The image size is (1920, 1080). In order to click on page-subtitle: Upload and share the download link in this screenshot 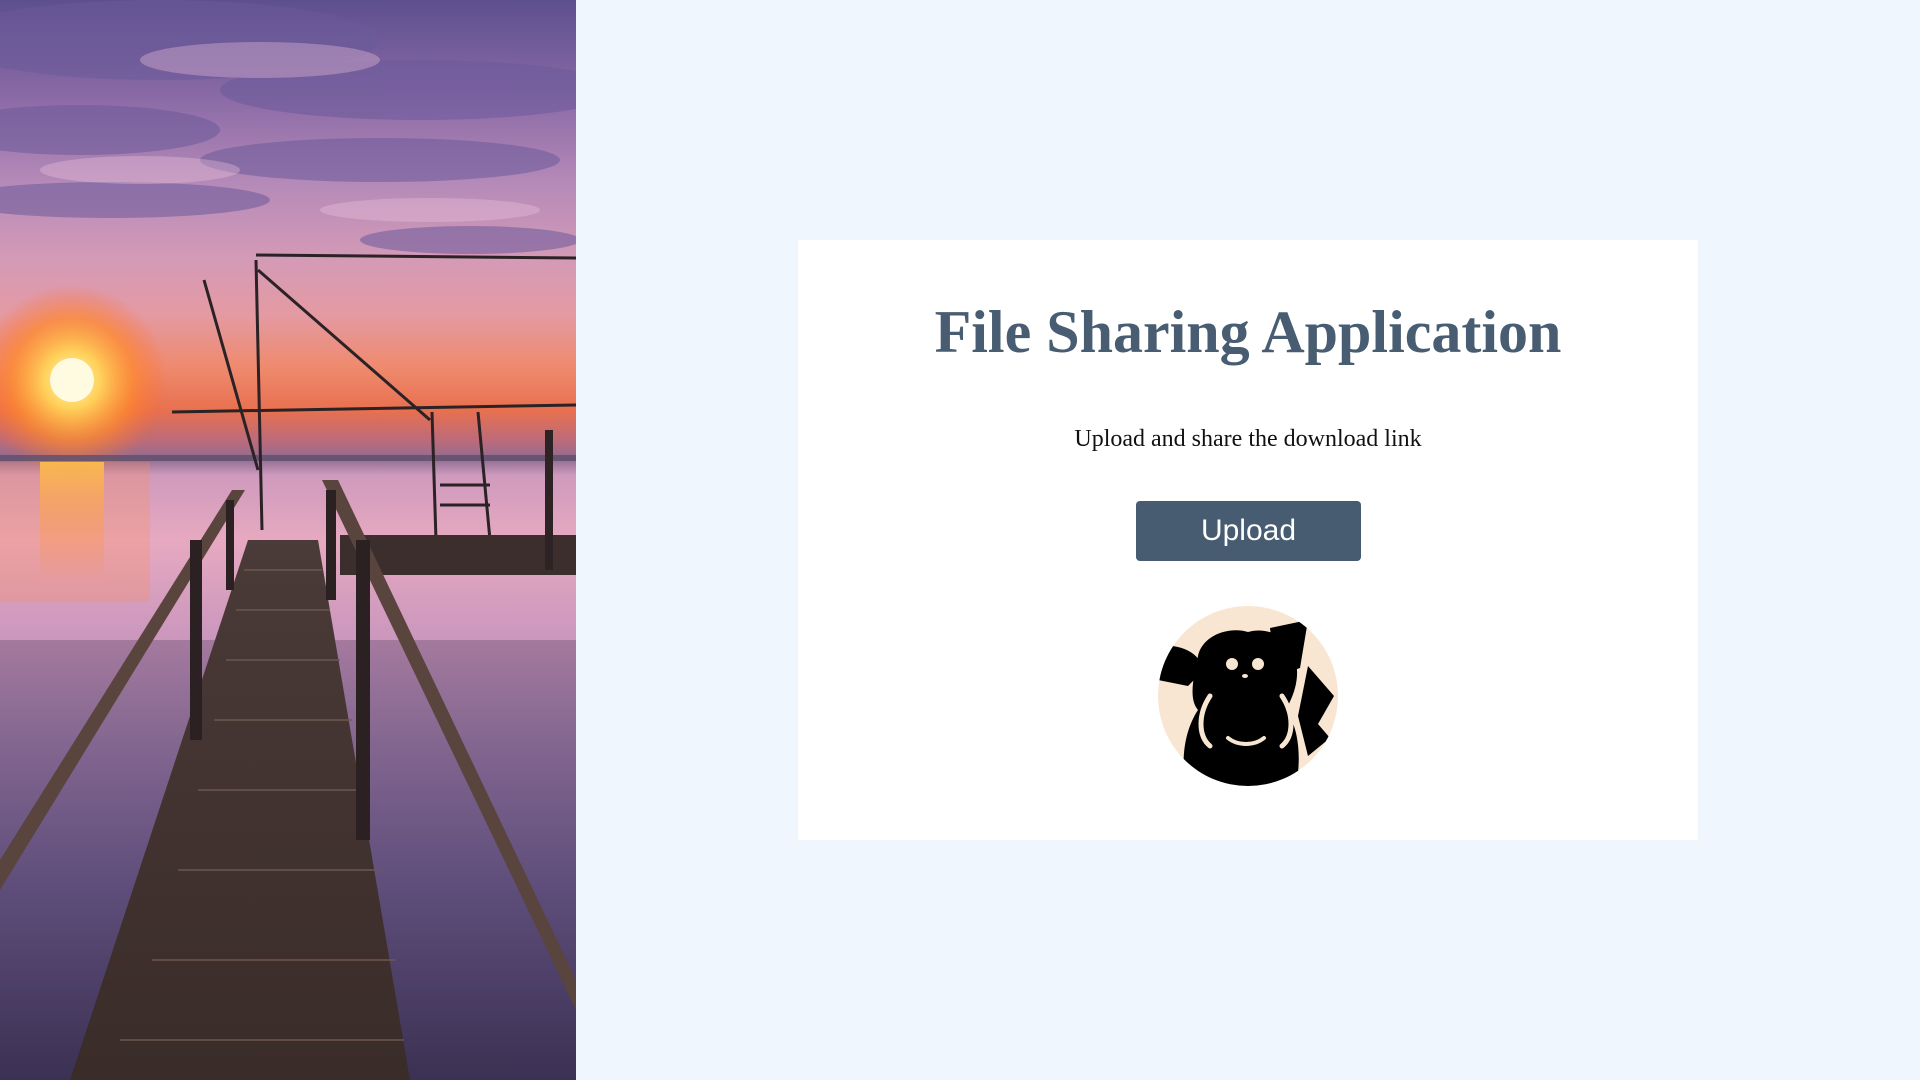, I will do `click(1248, 439)`.